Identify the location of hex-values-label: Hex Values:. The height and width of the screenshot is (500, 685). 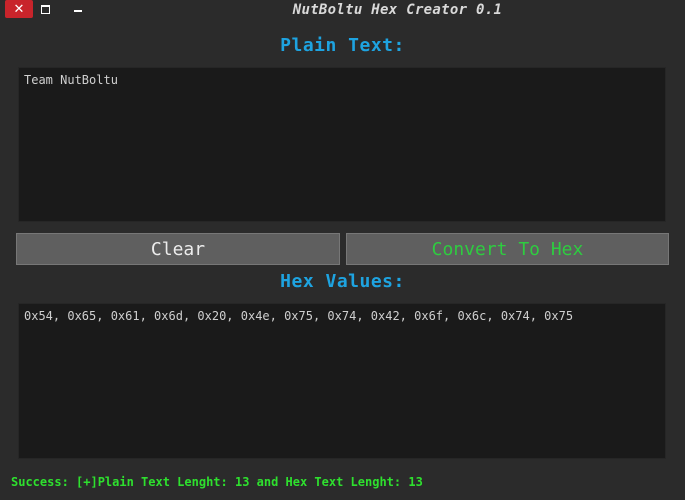
(342, 281).